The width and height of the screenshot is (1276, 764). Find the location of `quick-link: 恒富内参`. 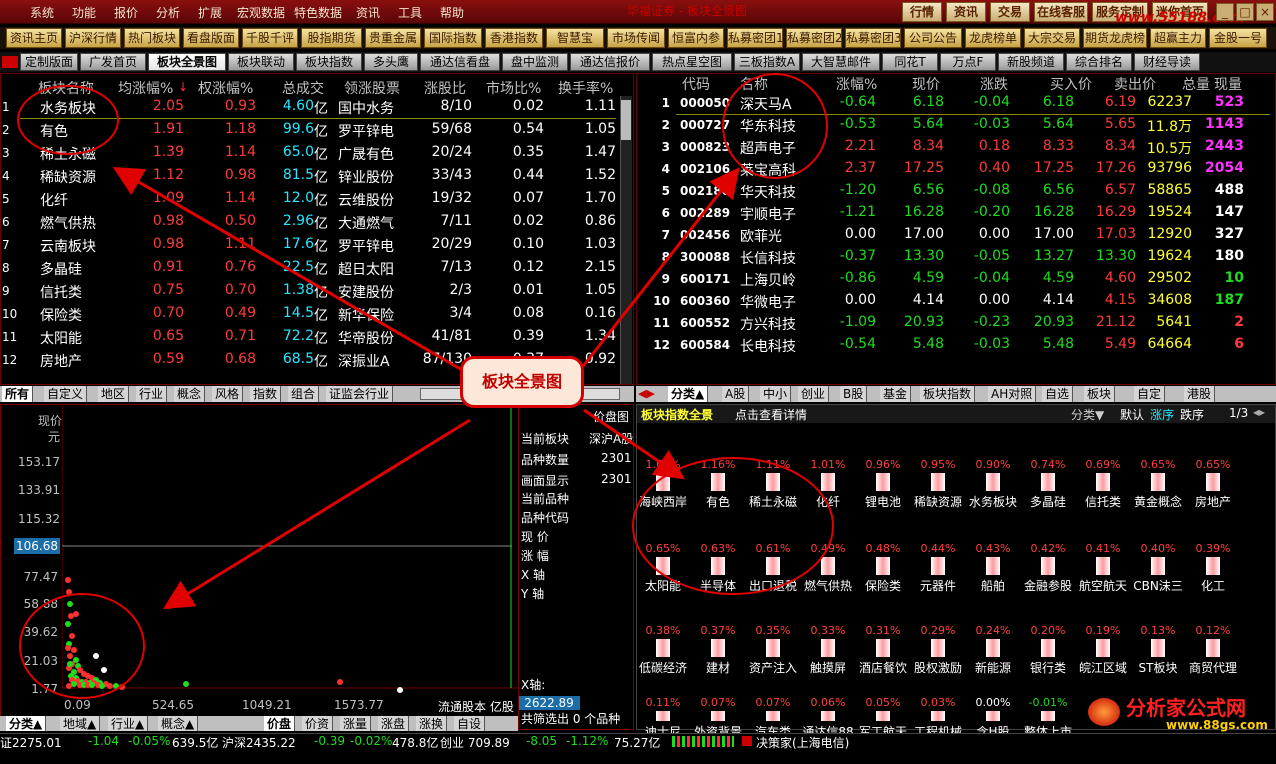

quick-link: 恒富内参 is located at coordinates (696, 38).